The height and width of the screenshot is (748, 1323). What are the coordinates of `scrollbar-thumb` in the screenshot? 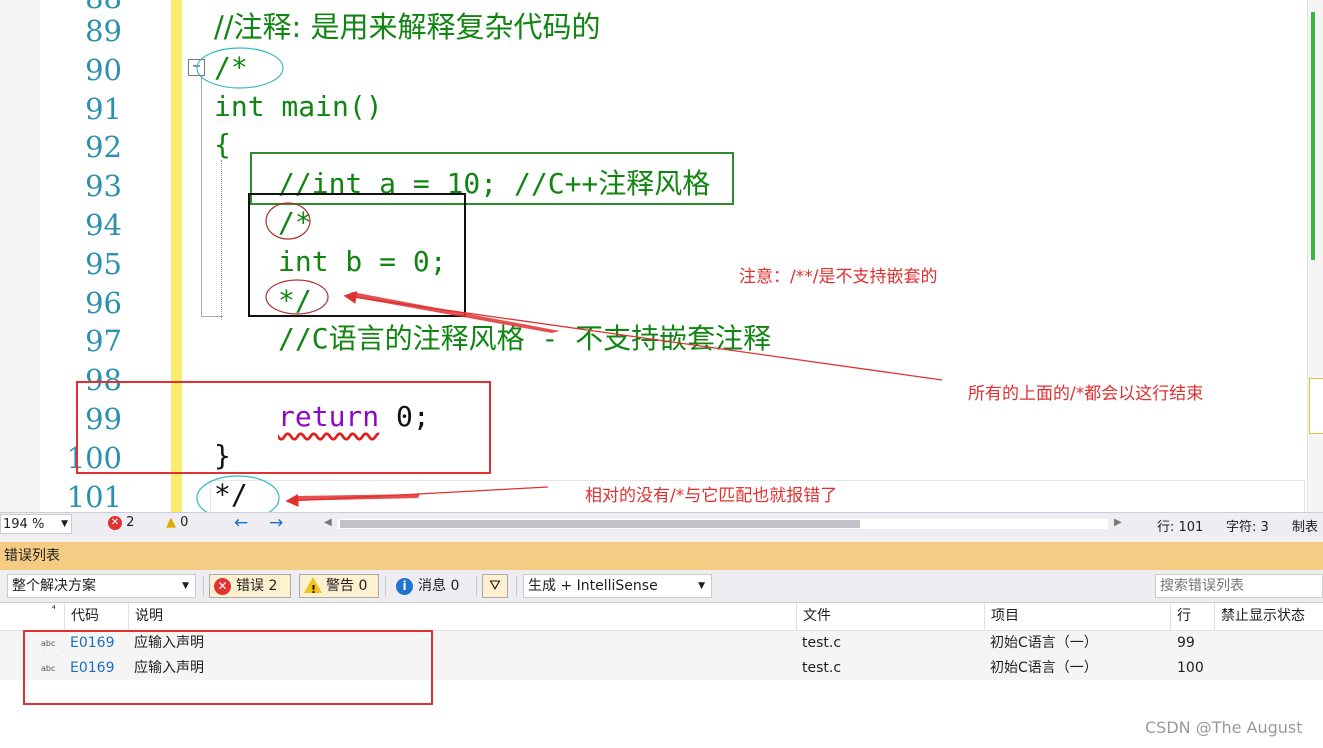 It's located at (1316, 406).